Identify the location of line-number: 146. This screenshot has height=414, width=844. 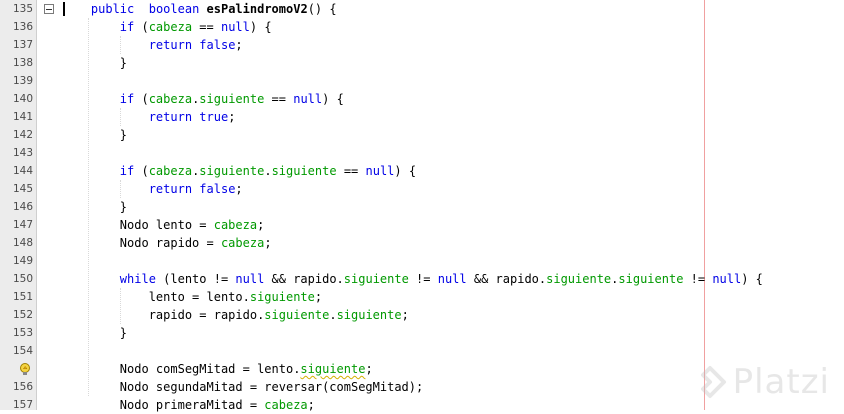
(22, 207).